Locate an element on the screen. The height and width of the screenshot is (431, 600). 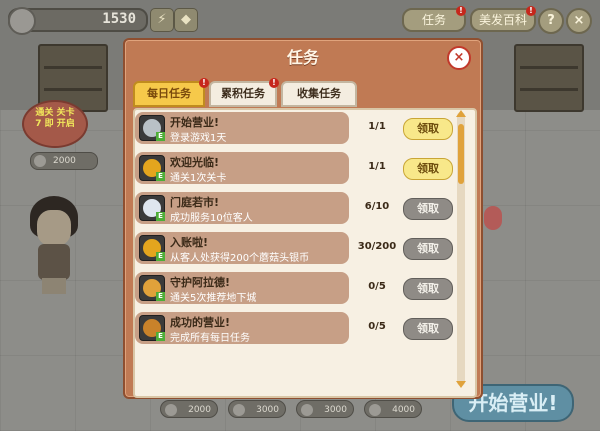
encyclopedia-alert-icon: ! is located at coordinates (531, 11).